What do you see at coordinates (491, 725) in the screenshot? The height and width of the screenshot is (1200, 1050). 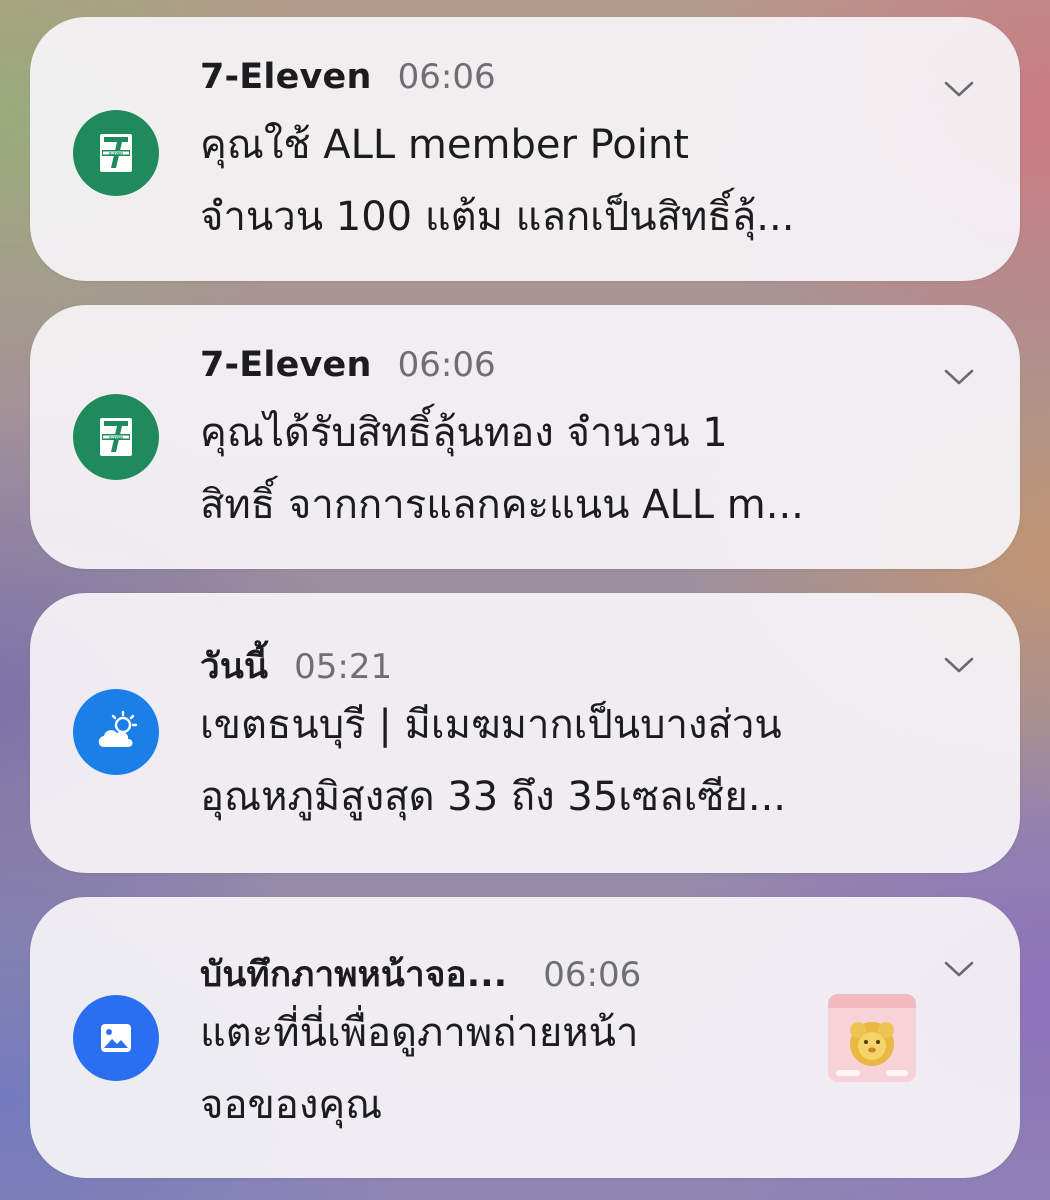 I see `body-line: เขตธนบุรี | มีเมฆมากเป็นบางส่วน` at bounding box center [491, 725].